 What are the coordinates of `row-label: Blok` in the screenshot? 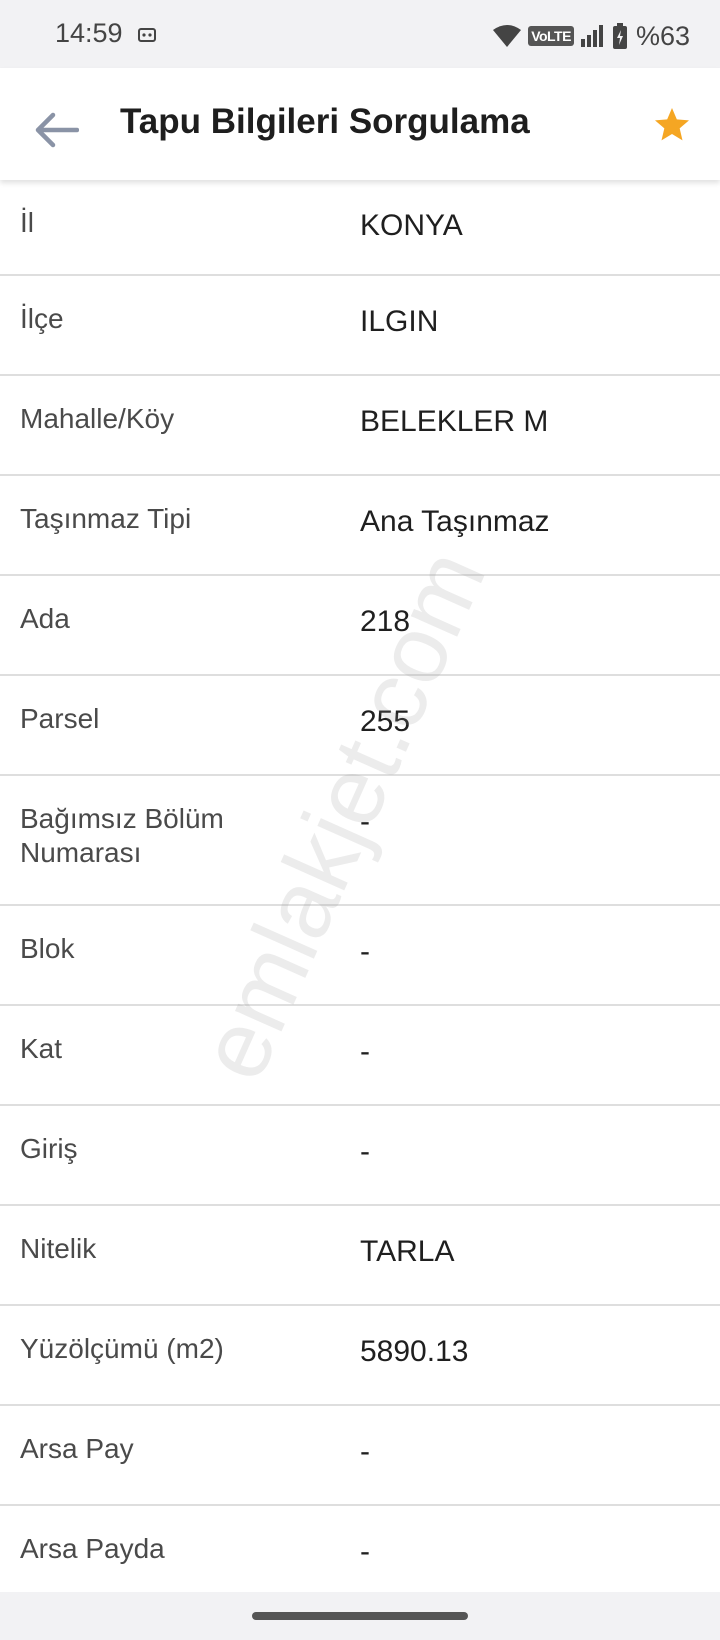 It's located at (47, 948).